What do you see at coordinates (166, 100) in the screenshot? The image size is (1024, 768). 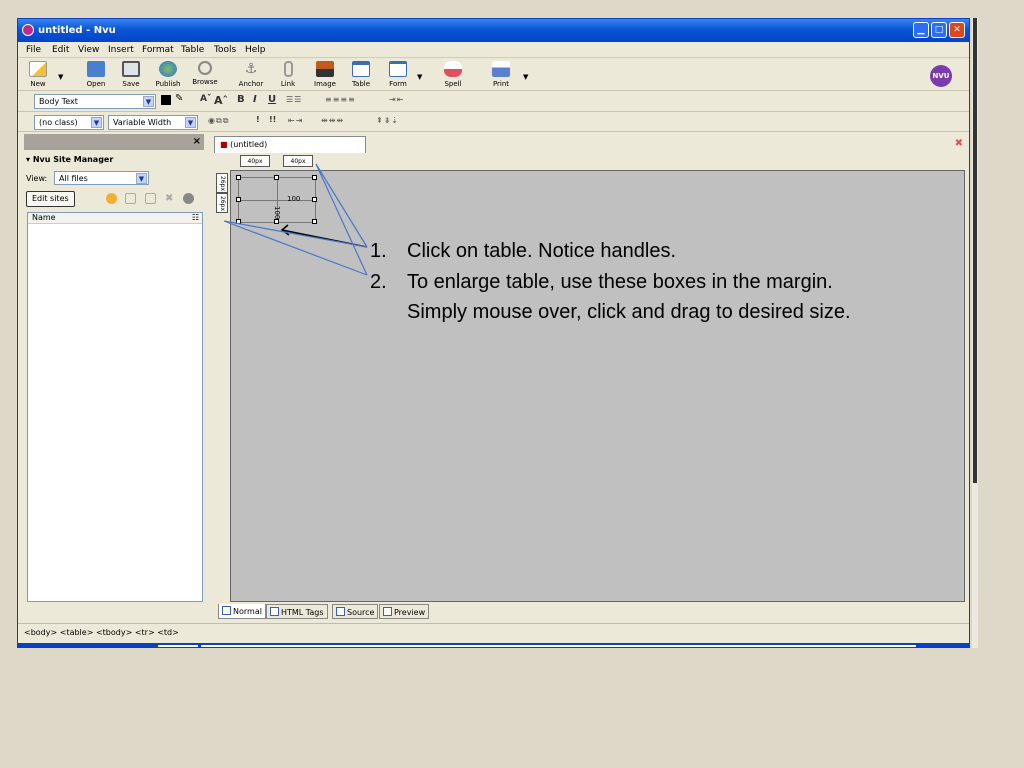 I see `text-color-icon` at bounding box center [166, 100].